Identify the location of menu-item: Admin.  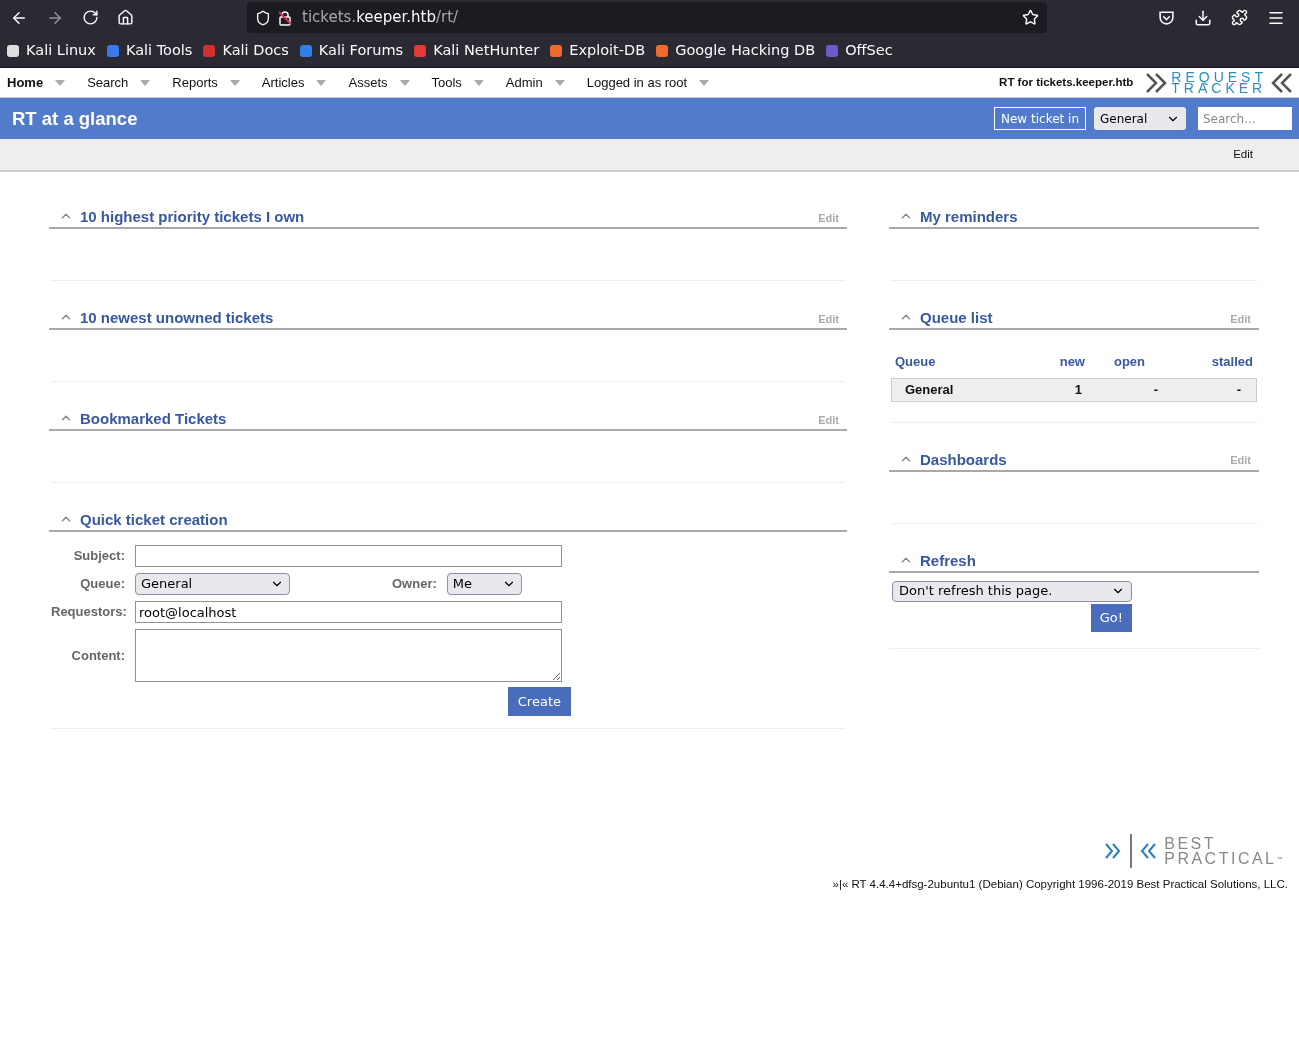
(535, 82).